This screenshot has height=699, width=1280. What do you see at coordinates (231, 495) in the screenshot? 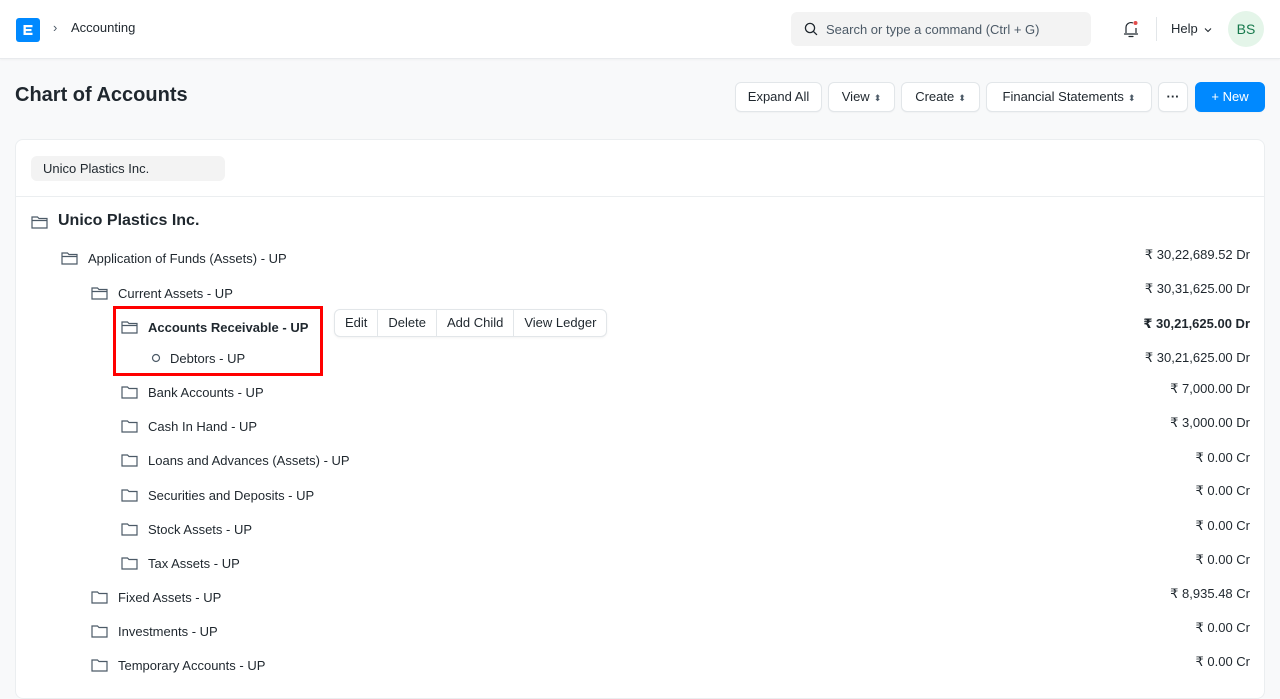
I see `tree-node-label: Securities and Deposits - UP` at bounding box center [231, 495].